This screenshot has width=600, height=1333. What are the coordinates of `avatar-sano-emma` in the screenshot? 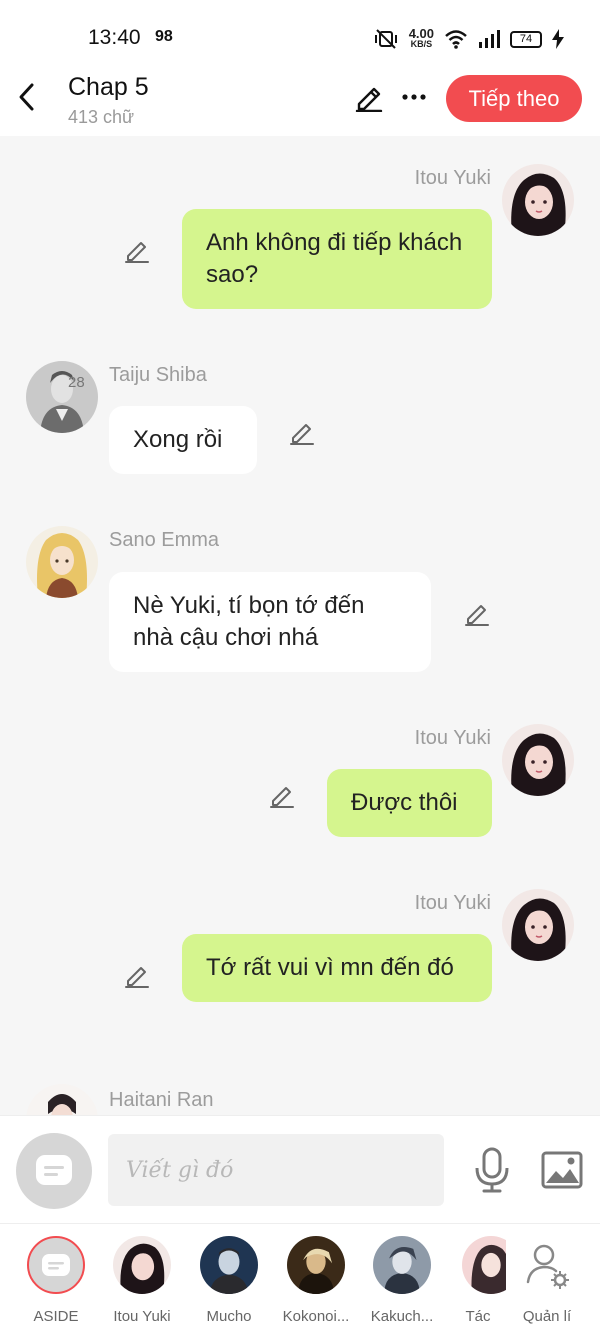 It's located at (62, 562).